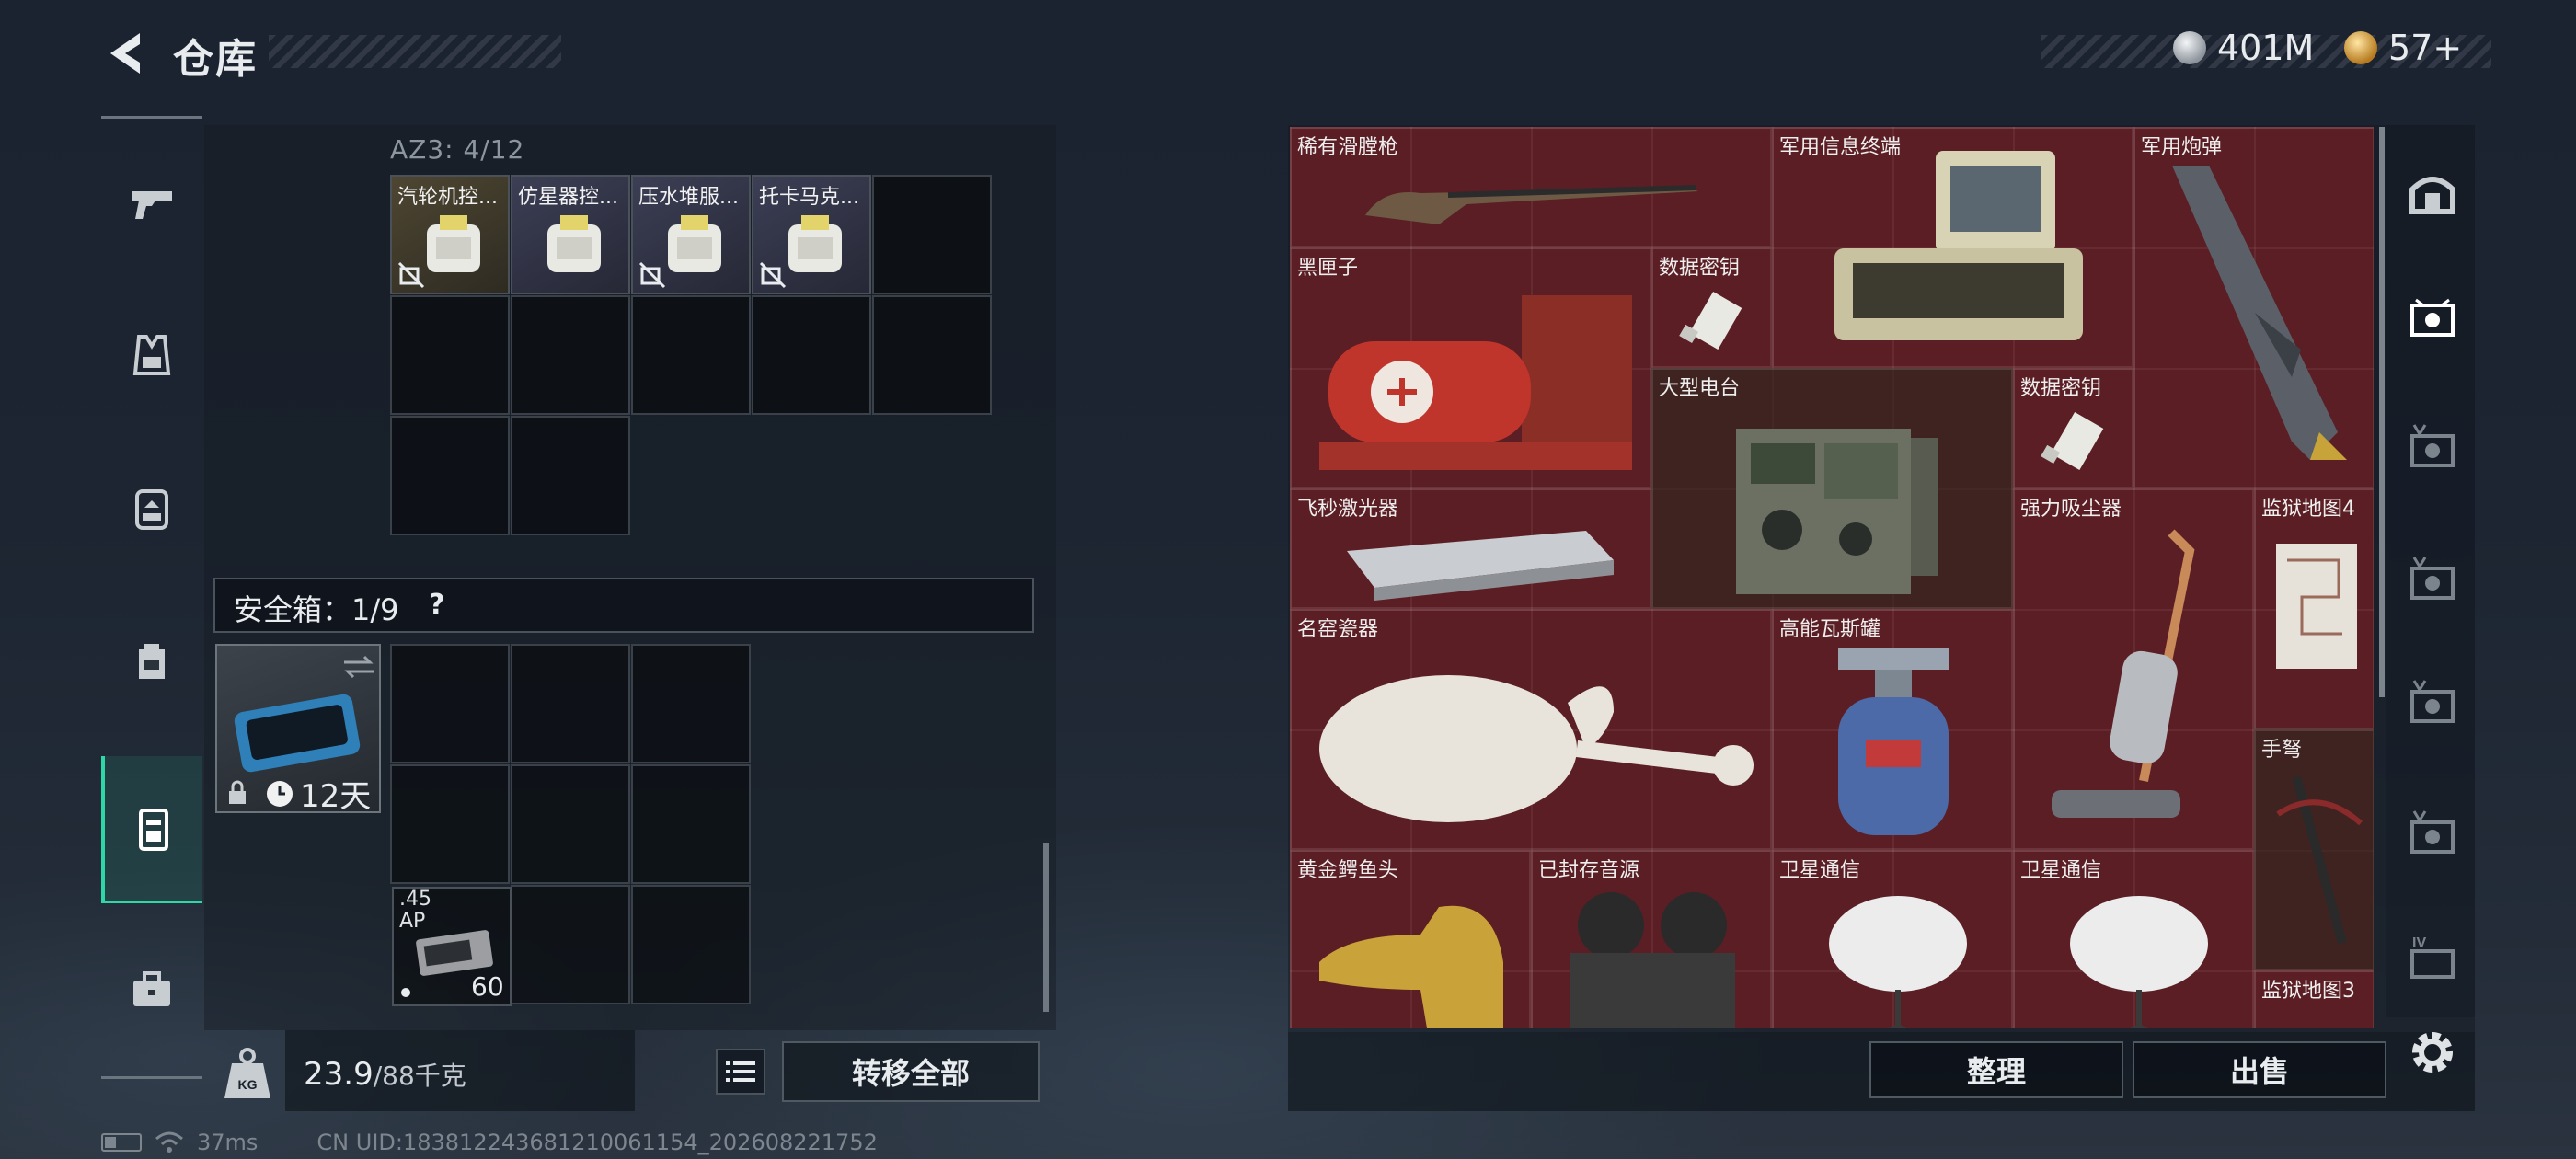  What do you see at coordinates (1892, 729) in the screenshot?
I see `storage-item: 高能瓦斯罐` at bounding box center [1892, 729].